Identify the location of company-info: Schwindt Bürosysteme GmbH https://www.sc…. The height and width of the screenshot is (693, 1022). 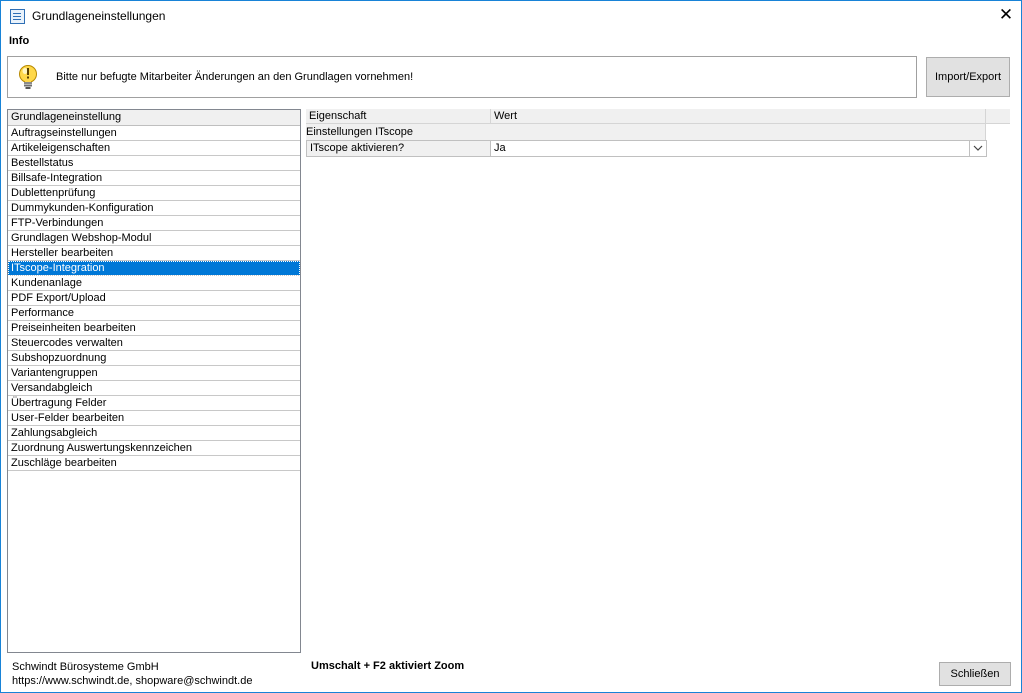
(132, 674).